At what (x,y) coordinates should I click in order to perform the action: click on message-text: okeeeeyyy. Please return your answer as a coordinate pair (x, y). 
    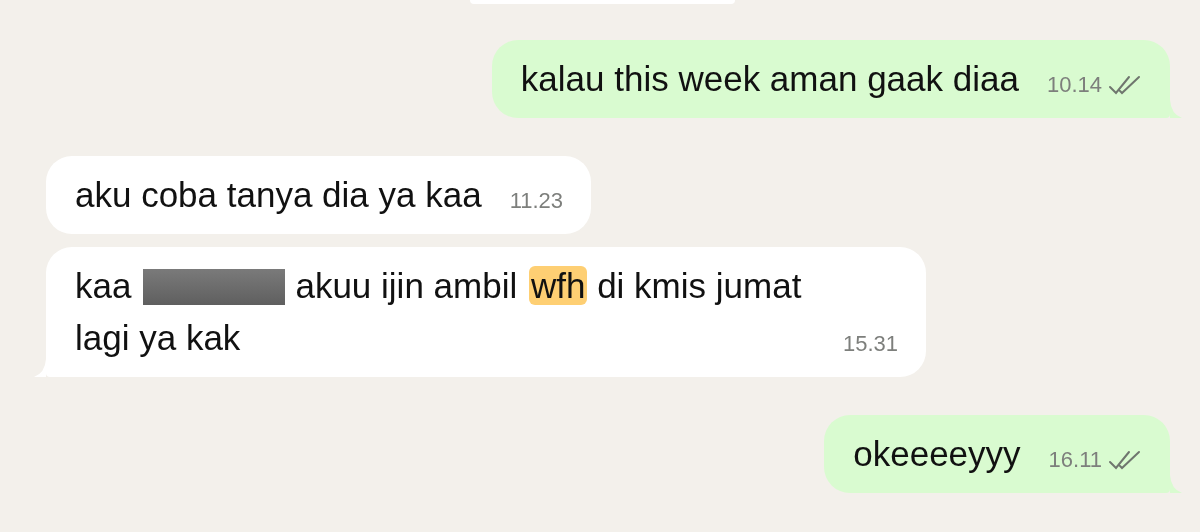
    Looking at the image, I should click on (937, 454).